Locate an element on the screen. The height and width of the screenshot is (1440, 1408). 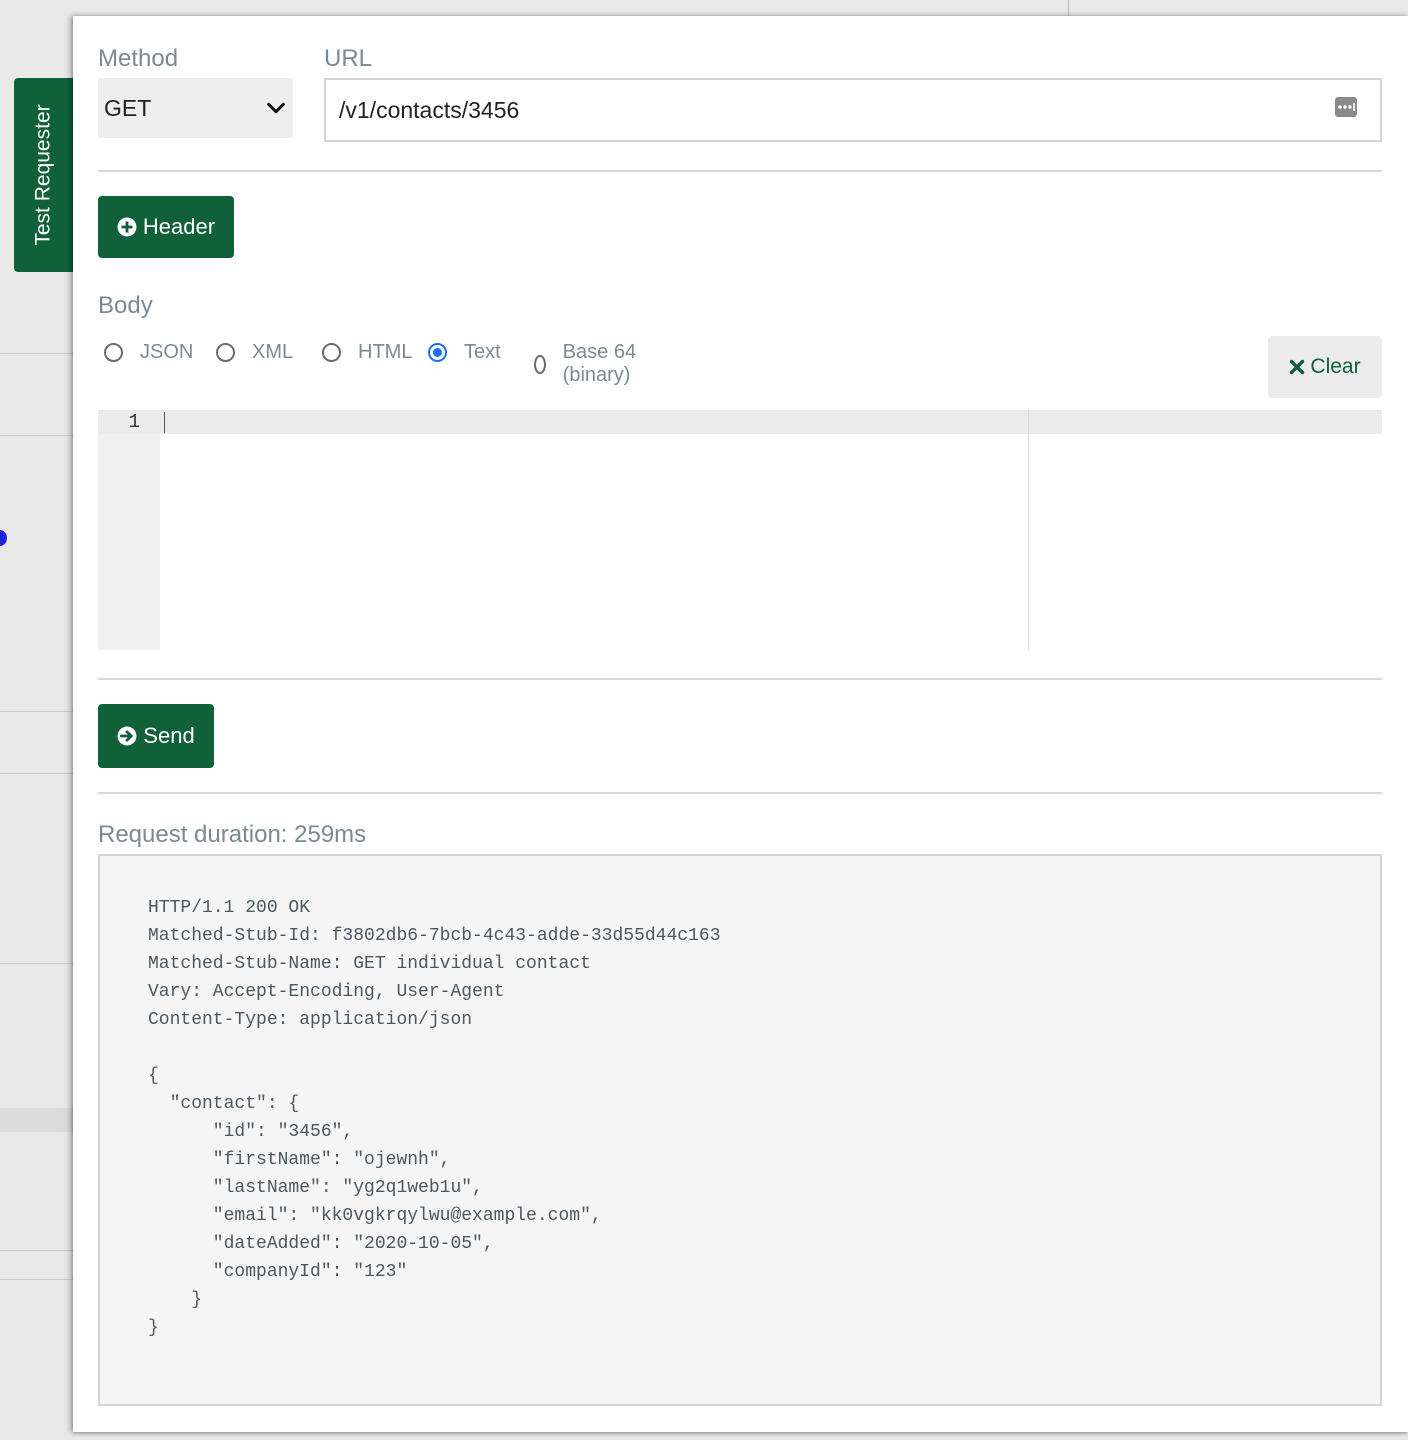
method-select: GET is located at coordinates (195, 108).